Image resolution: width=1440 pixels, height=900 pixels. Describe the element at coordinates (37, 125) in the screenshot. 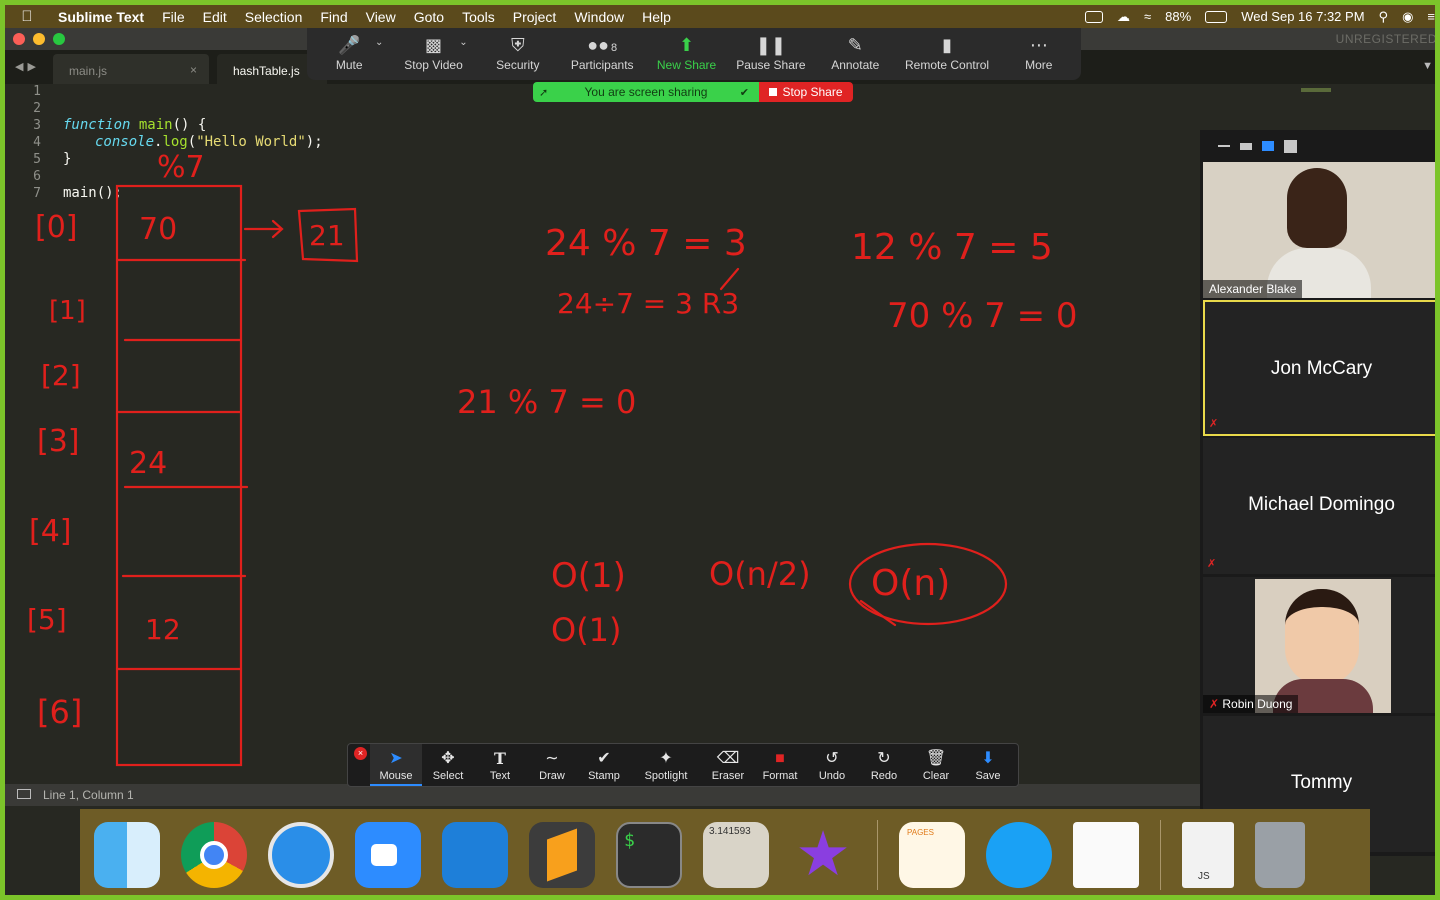

I see `line-number: 3` at that location.